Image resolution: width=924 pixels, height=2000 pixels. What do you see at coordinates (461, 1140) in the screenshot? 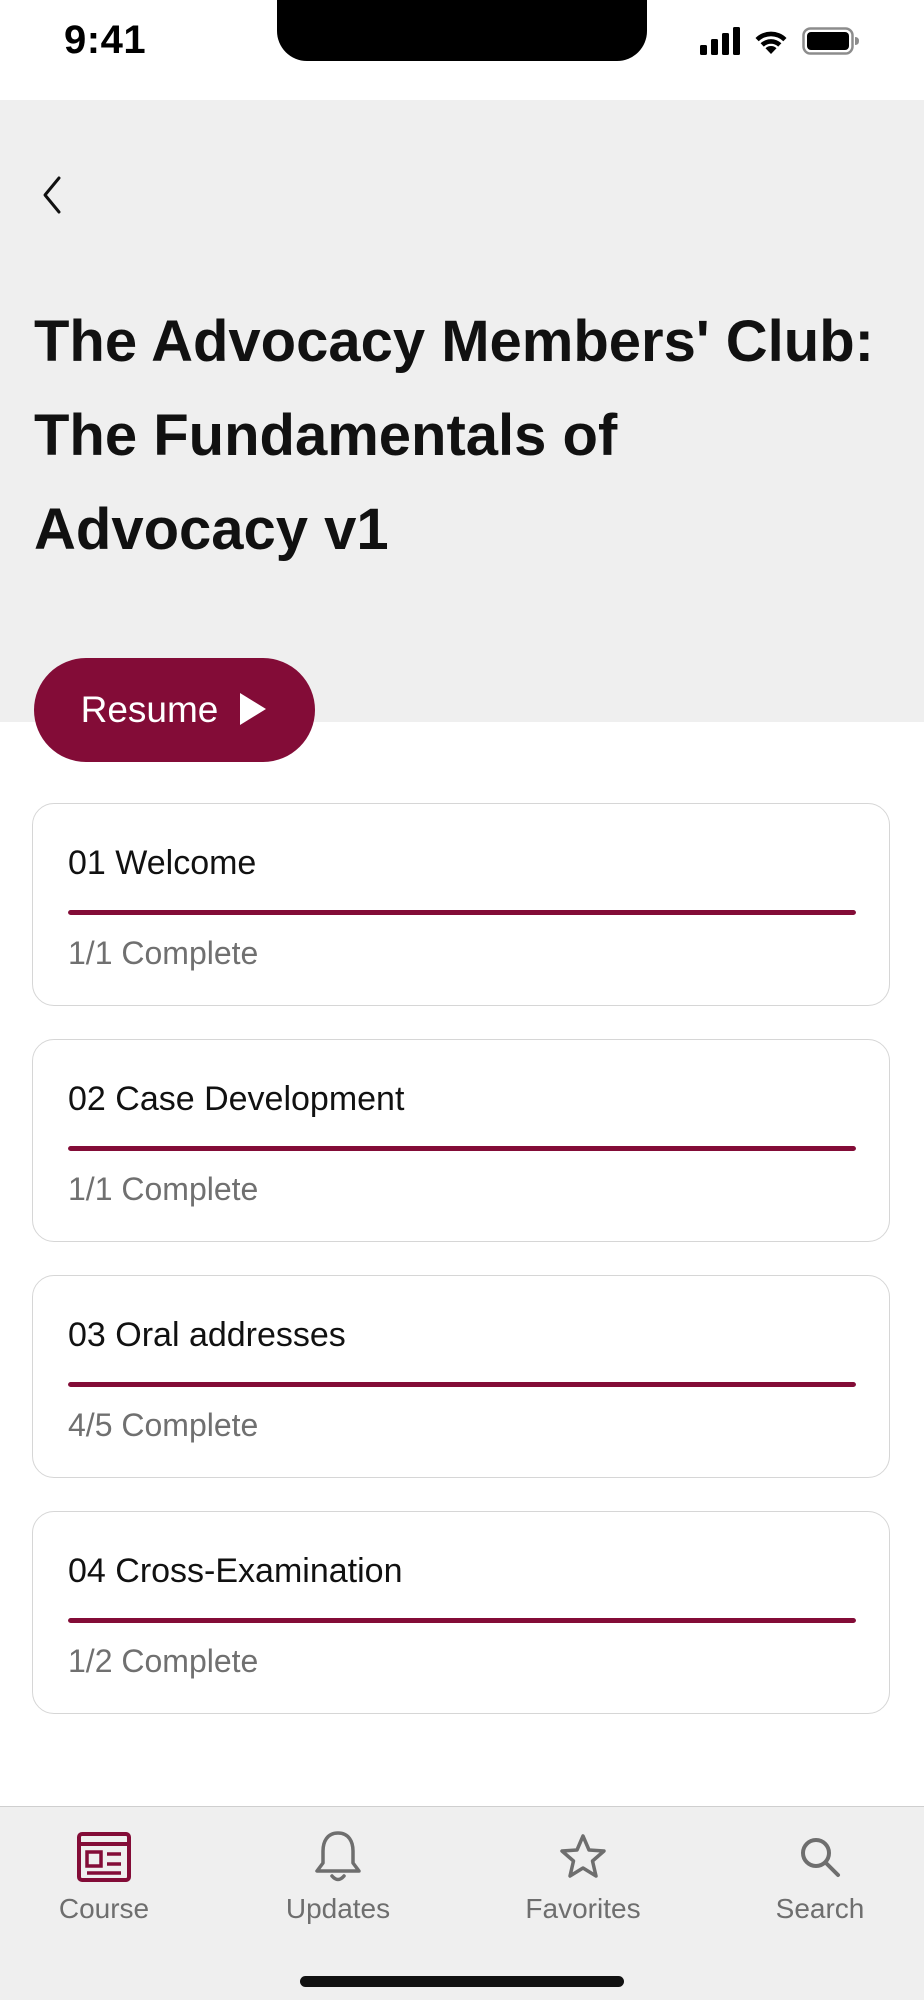
I see `module-card: 02 Case Development 1/1 Complete` at bounding box center [461, 1140].